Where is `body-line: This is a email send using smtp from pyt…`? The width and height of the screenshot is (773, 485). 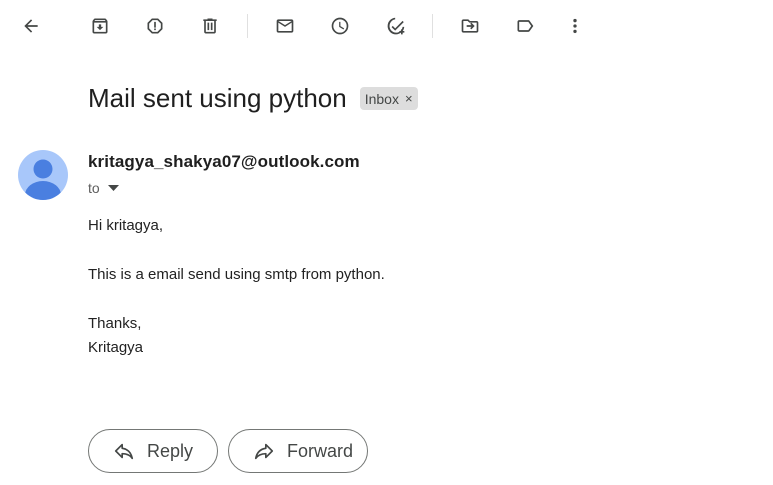 body-line: This is a email send using smtp from pyt… is located at coordinates (236, 274).